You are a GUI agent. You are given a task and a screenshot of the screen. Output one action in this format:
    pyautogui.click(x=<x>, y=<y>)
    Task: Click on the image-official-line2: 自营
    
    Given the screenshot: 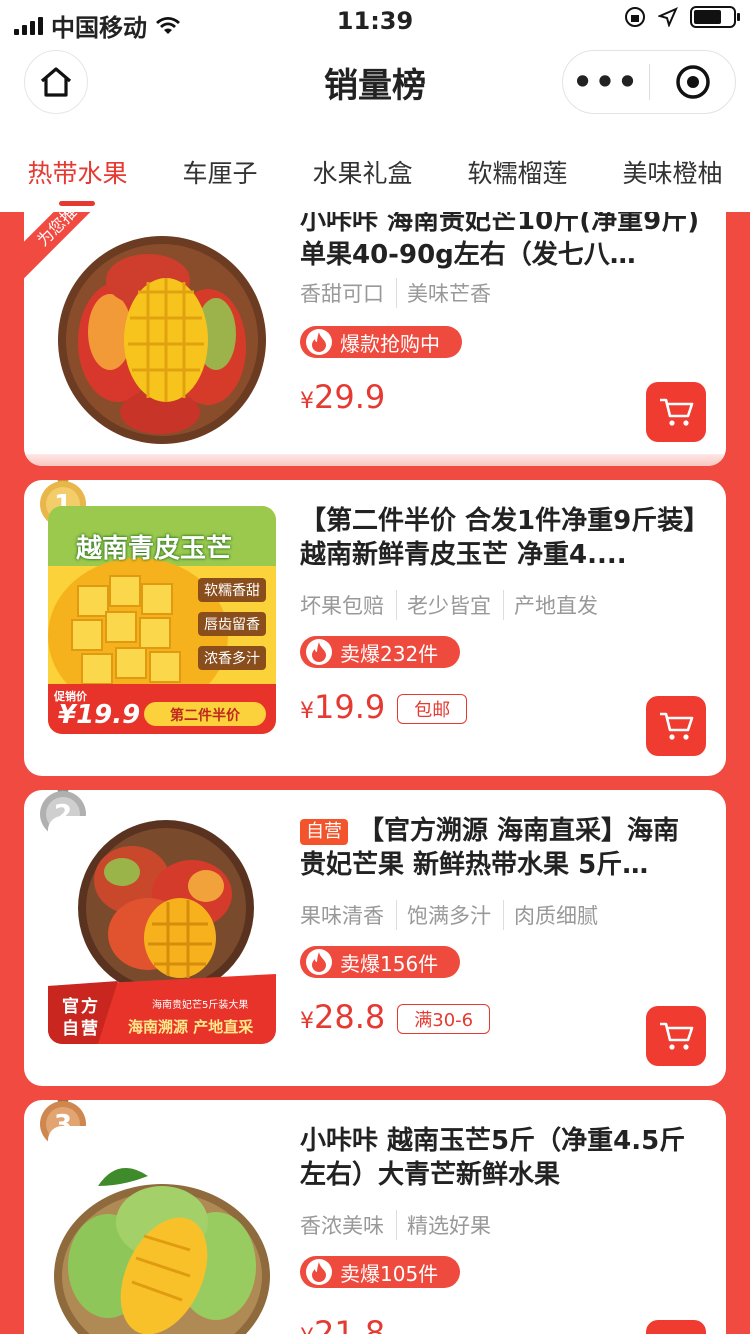 What is the action you would take?
    pyautogui.click(x=81, y=1029)
    